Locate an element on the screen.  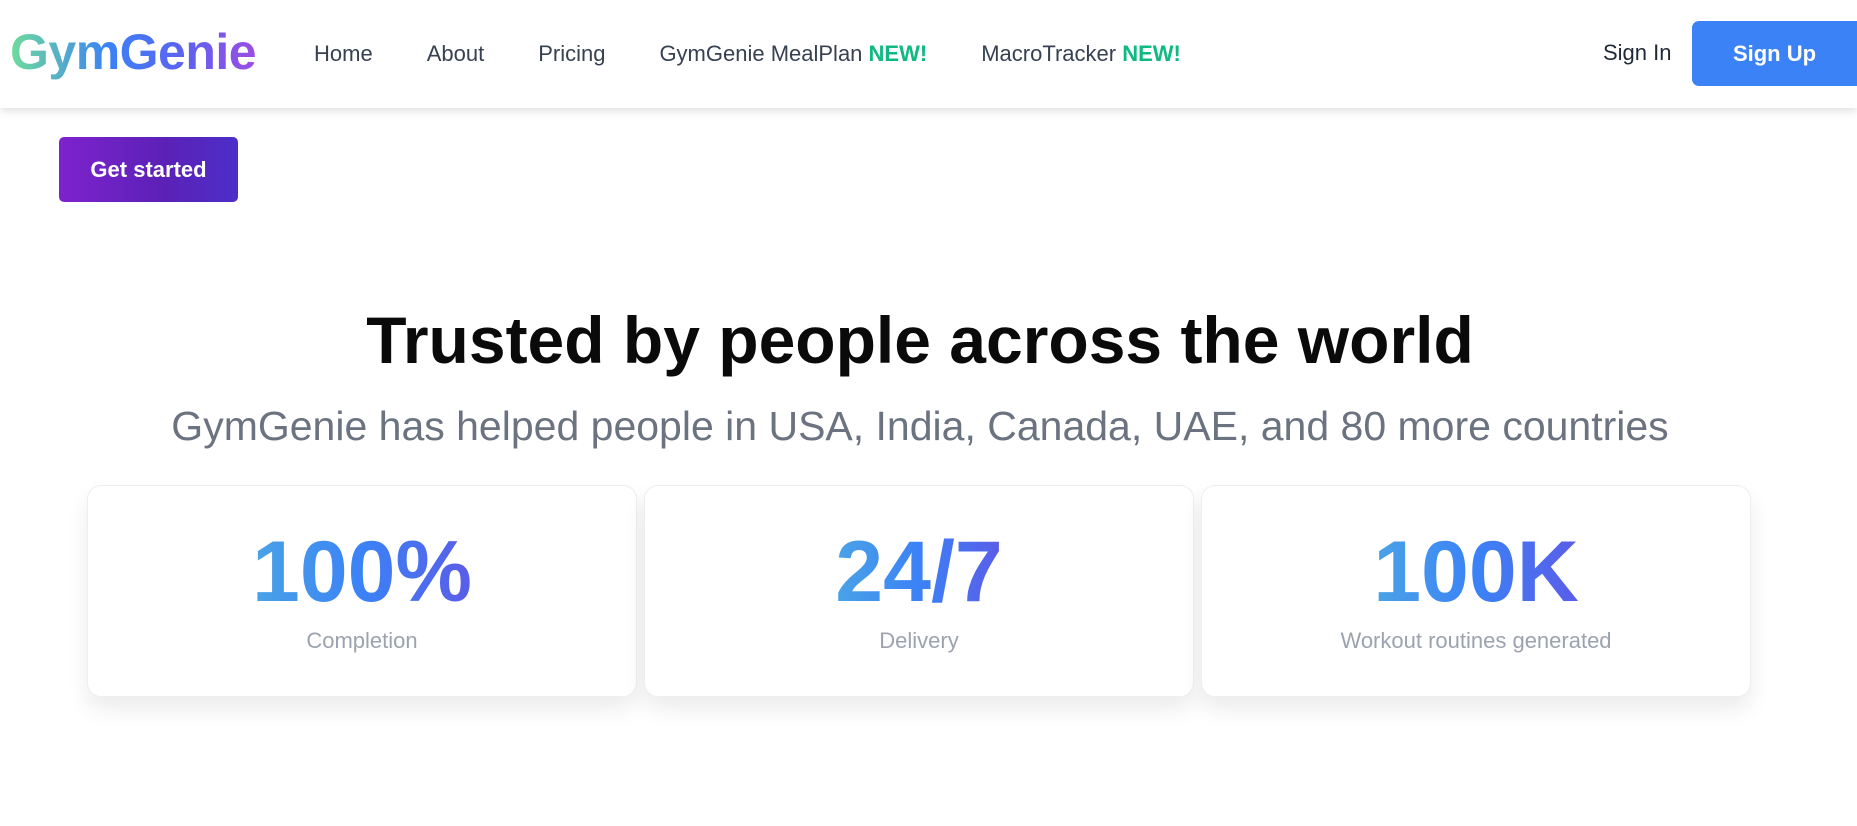
nav-link-label: Home is located at coordinates (343, 53).